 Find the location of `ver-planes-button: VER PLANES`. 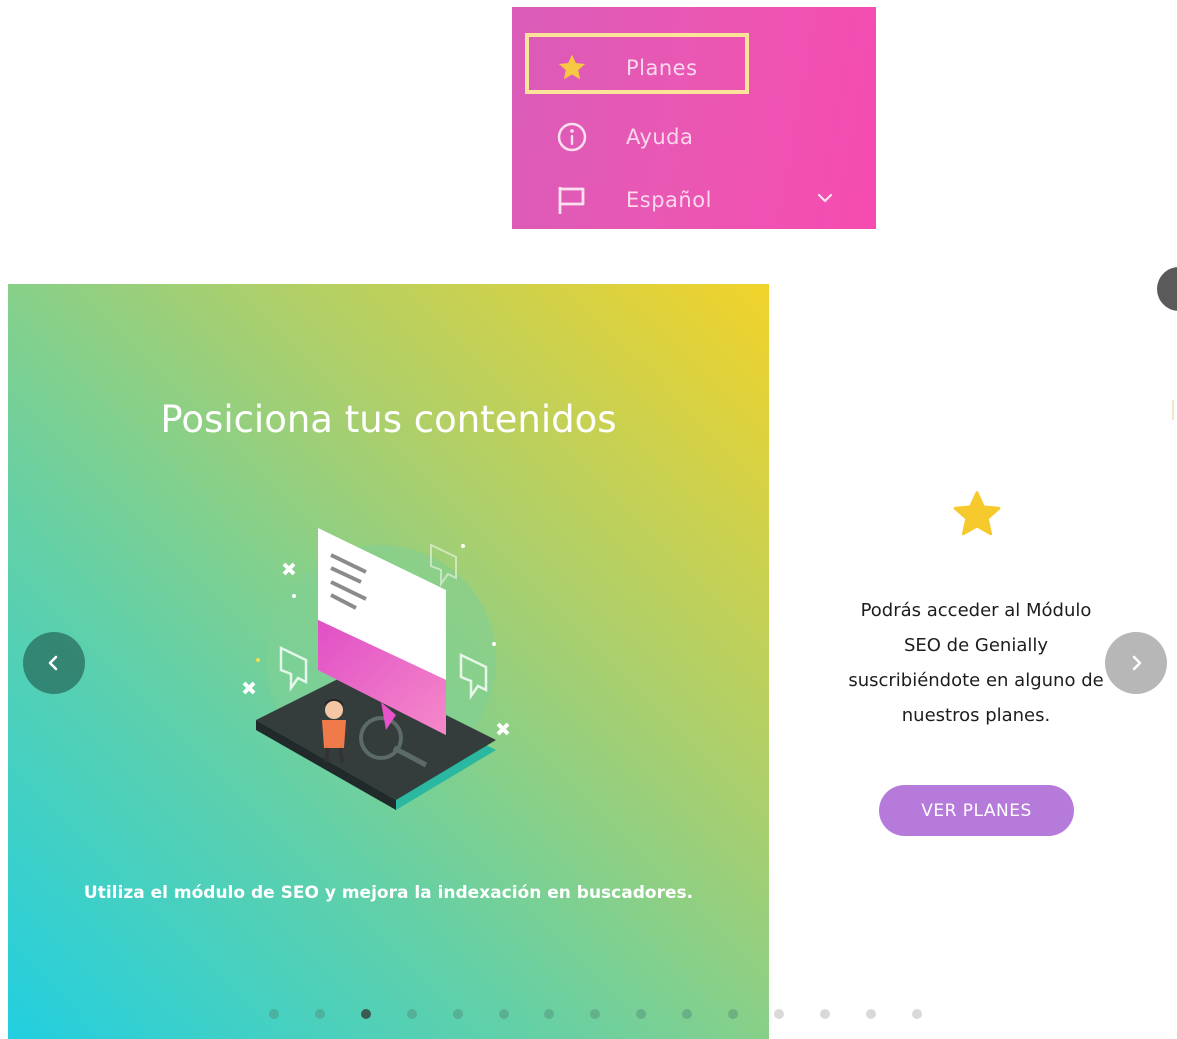

ver-planes-button: VER PLANES is located at coordinates (976, 810).